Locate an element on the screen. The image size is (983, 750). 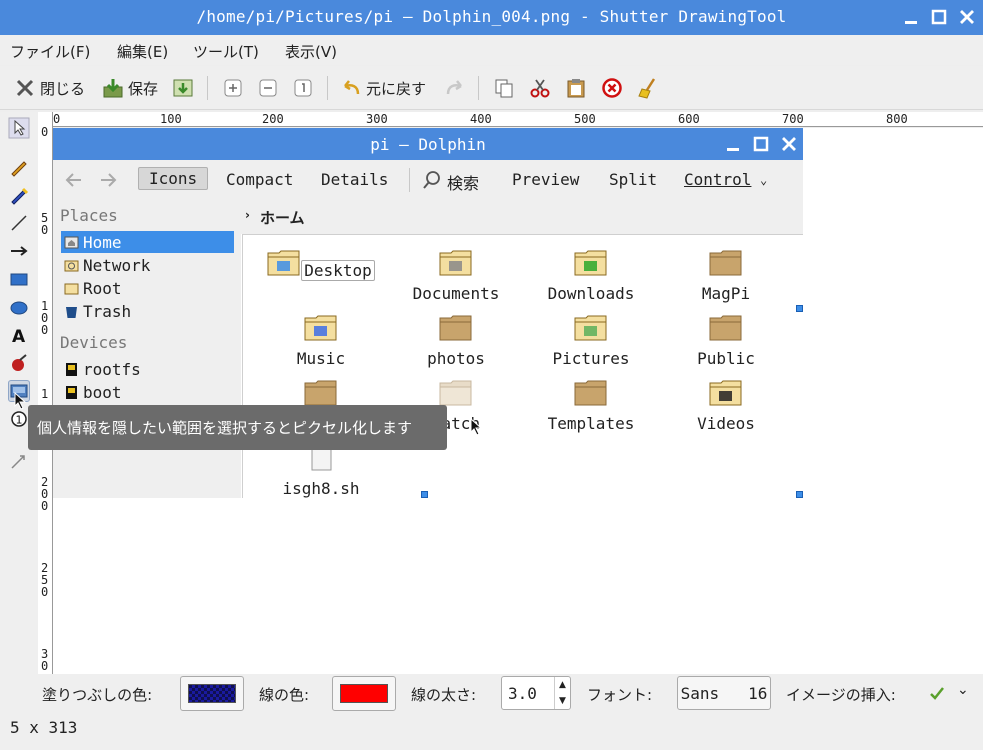
minimize-button is located at coordinates (911, 17).